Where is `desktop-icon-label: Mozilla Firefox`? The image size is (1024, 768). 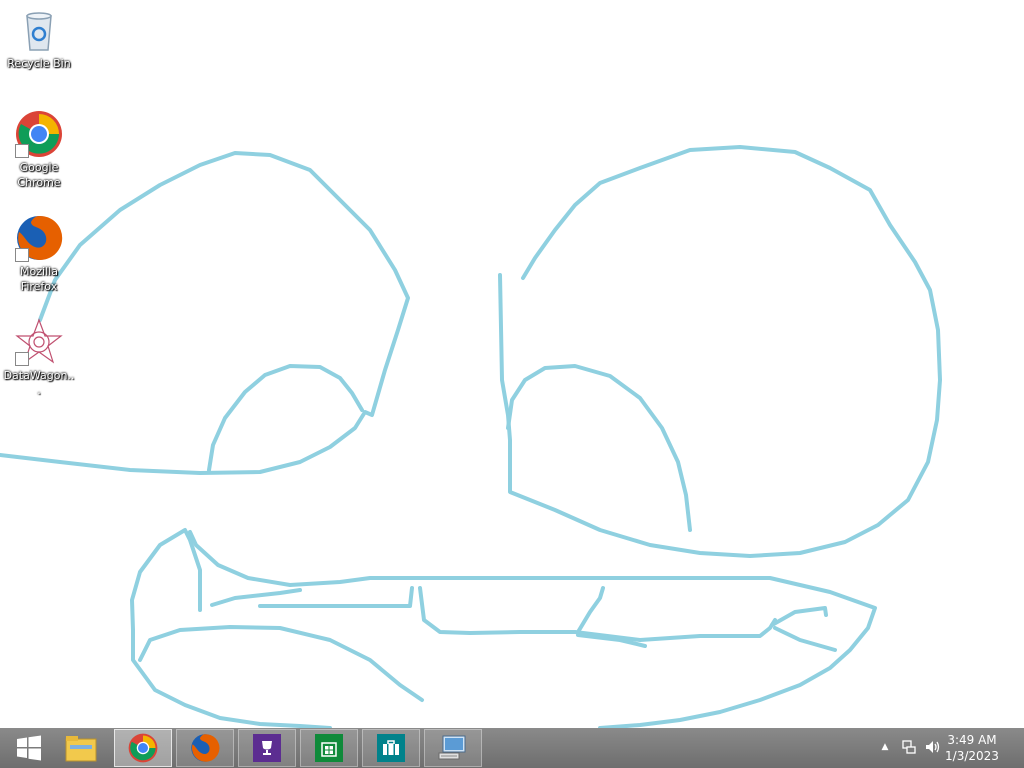
desktop-icon-label: Mozilla Firefox is located at coordinates (39, 279).